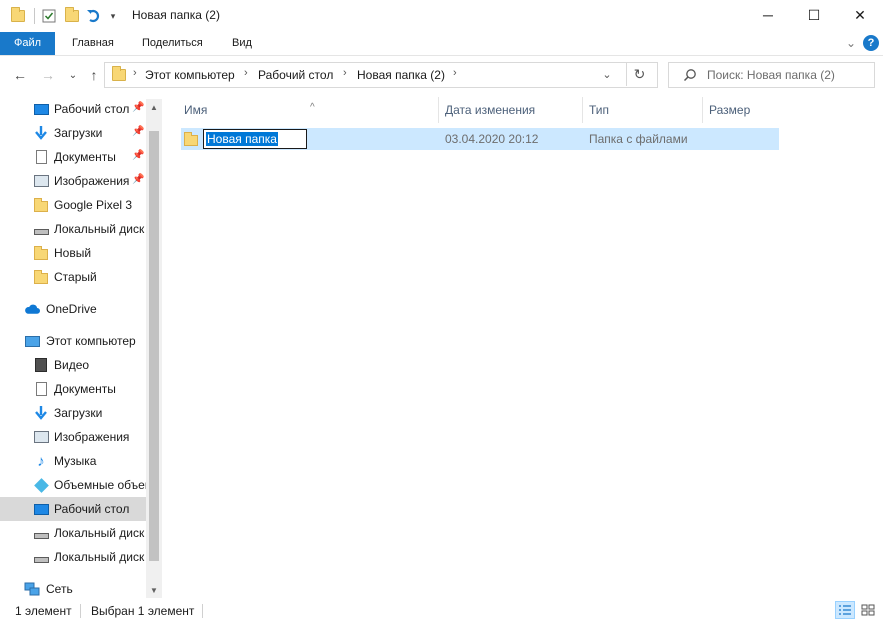  I want to click on breadcrumb-current-folder: Новая папка (2), so click(401, 75).